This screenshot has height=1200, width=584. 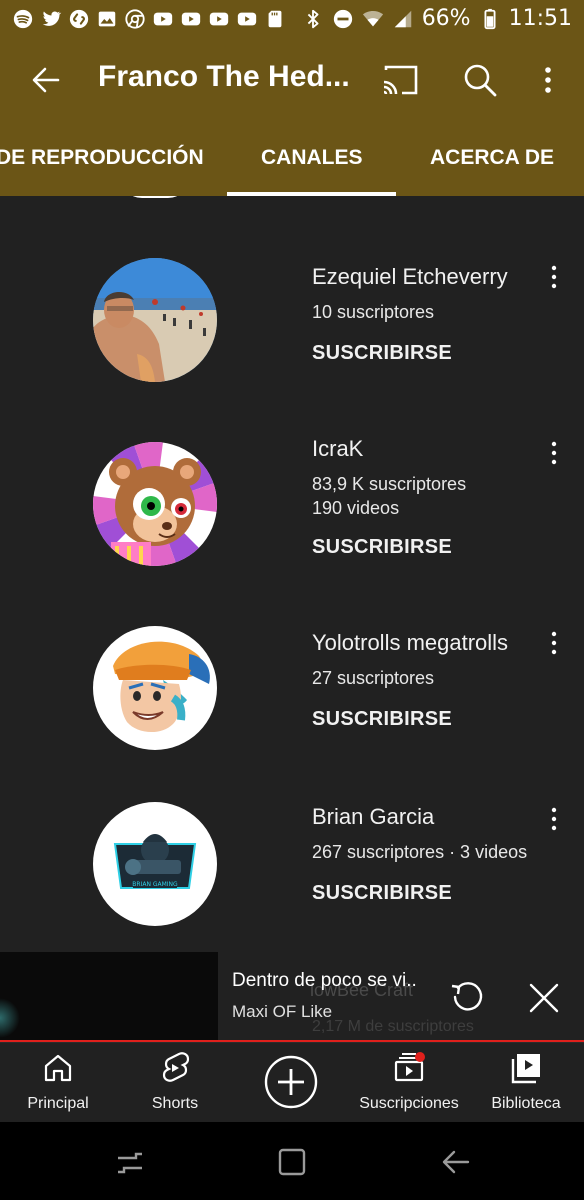 What do you see at coordinates (292, 20) in the screenshot?
I see `status-bar: 66% 11:51` at bounding box center [292, 20].